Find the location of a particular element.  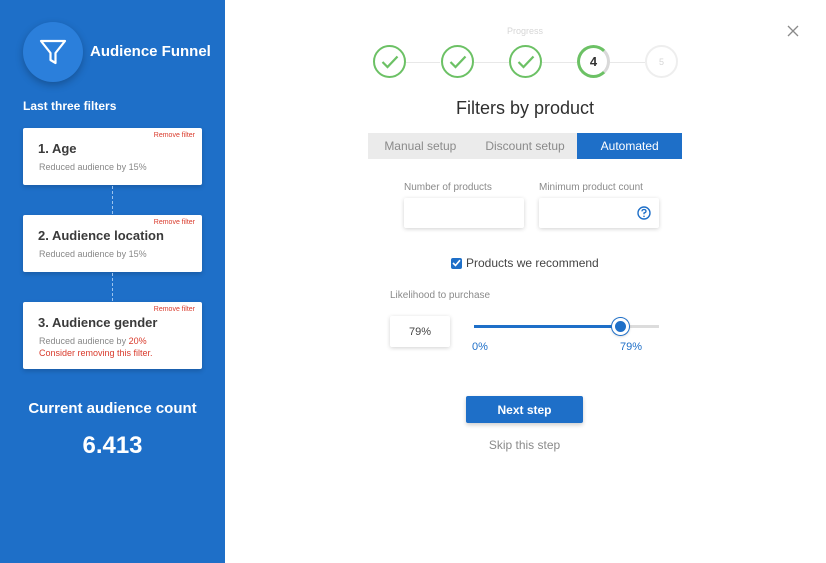

slider-fill is located at coordinates (547, 326).